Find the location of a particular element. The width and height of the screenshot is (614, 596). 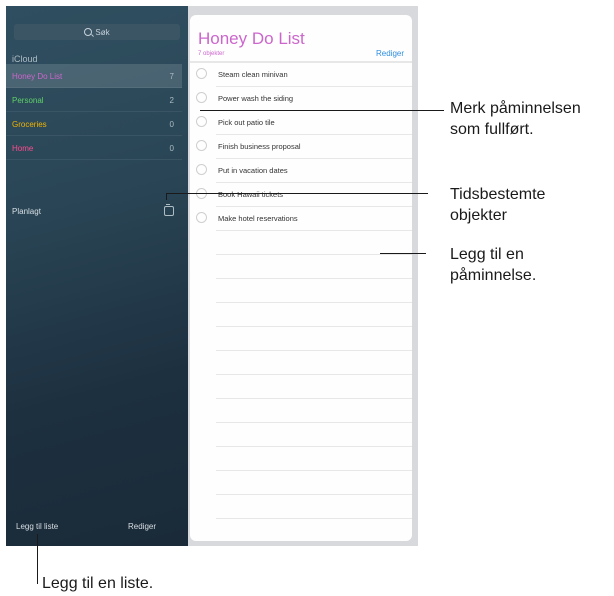

list-count: 2 is located at coordinates (171, 100).